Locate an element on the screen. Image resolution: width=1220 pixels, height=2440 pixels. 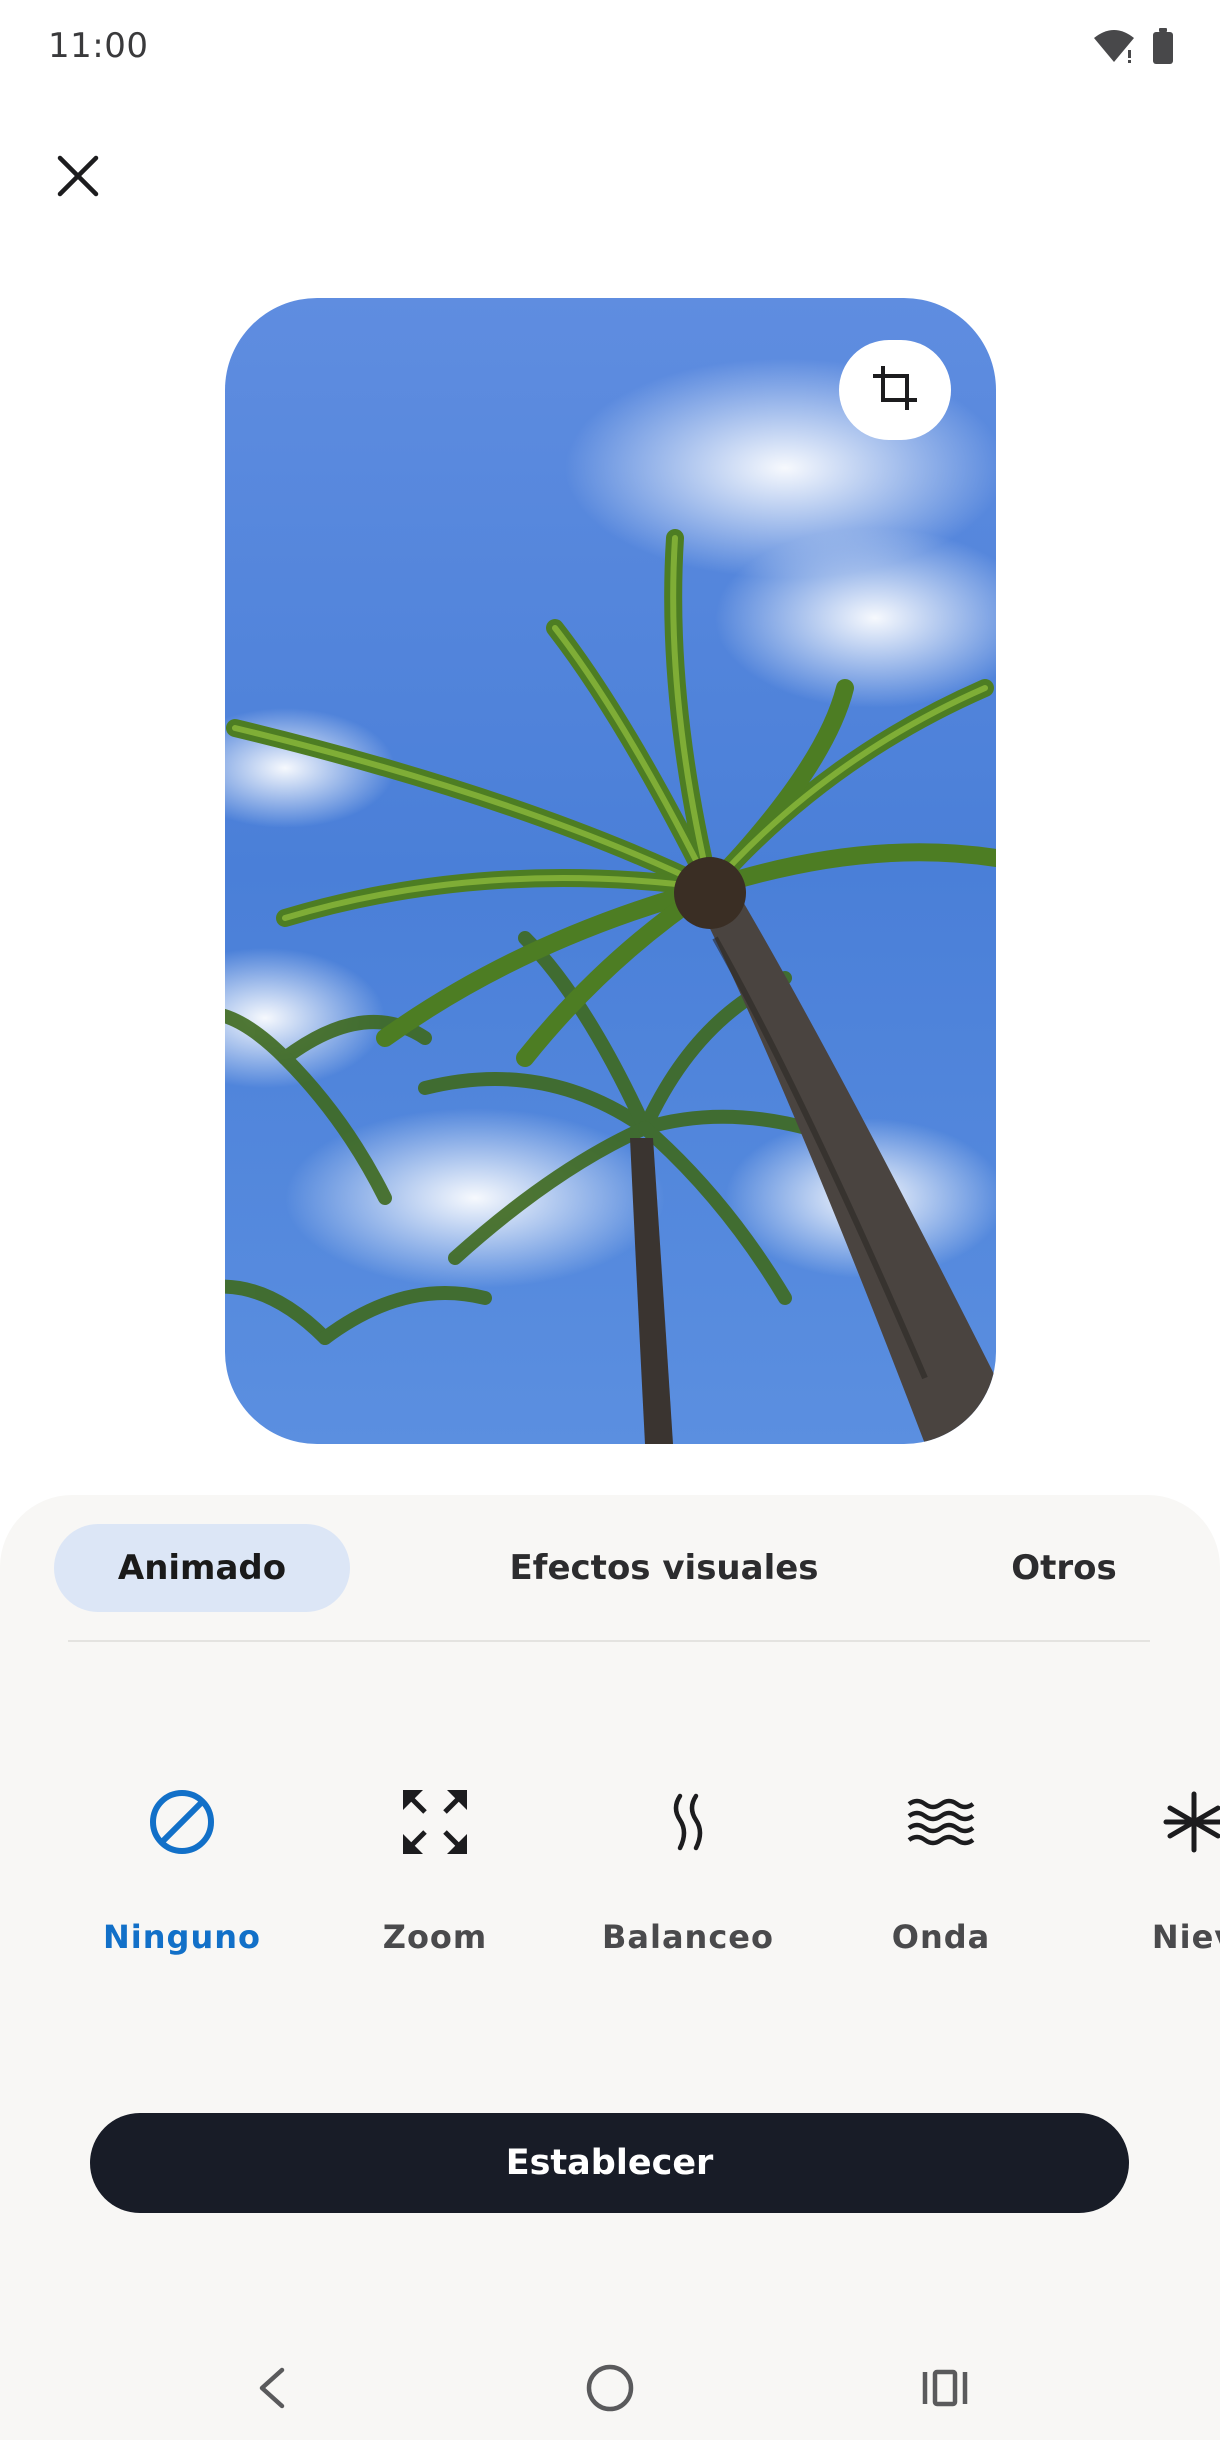
establecer-label: Establecer is located at coordinates (609, 2163).